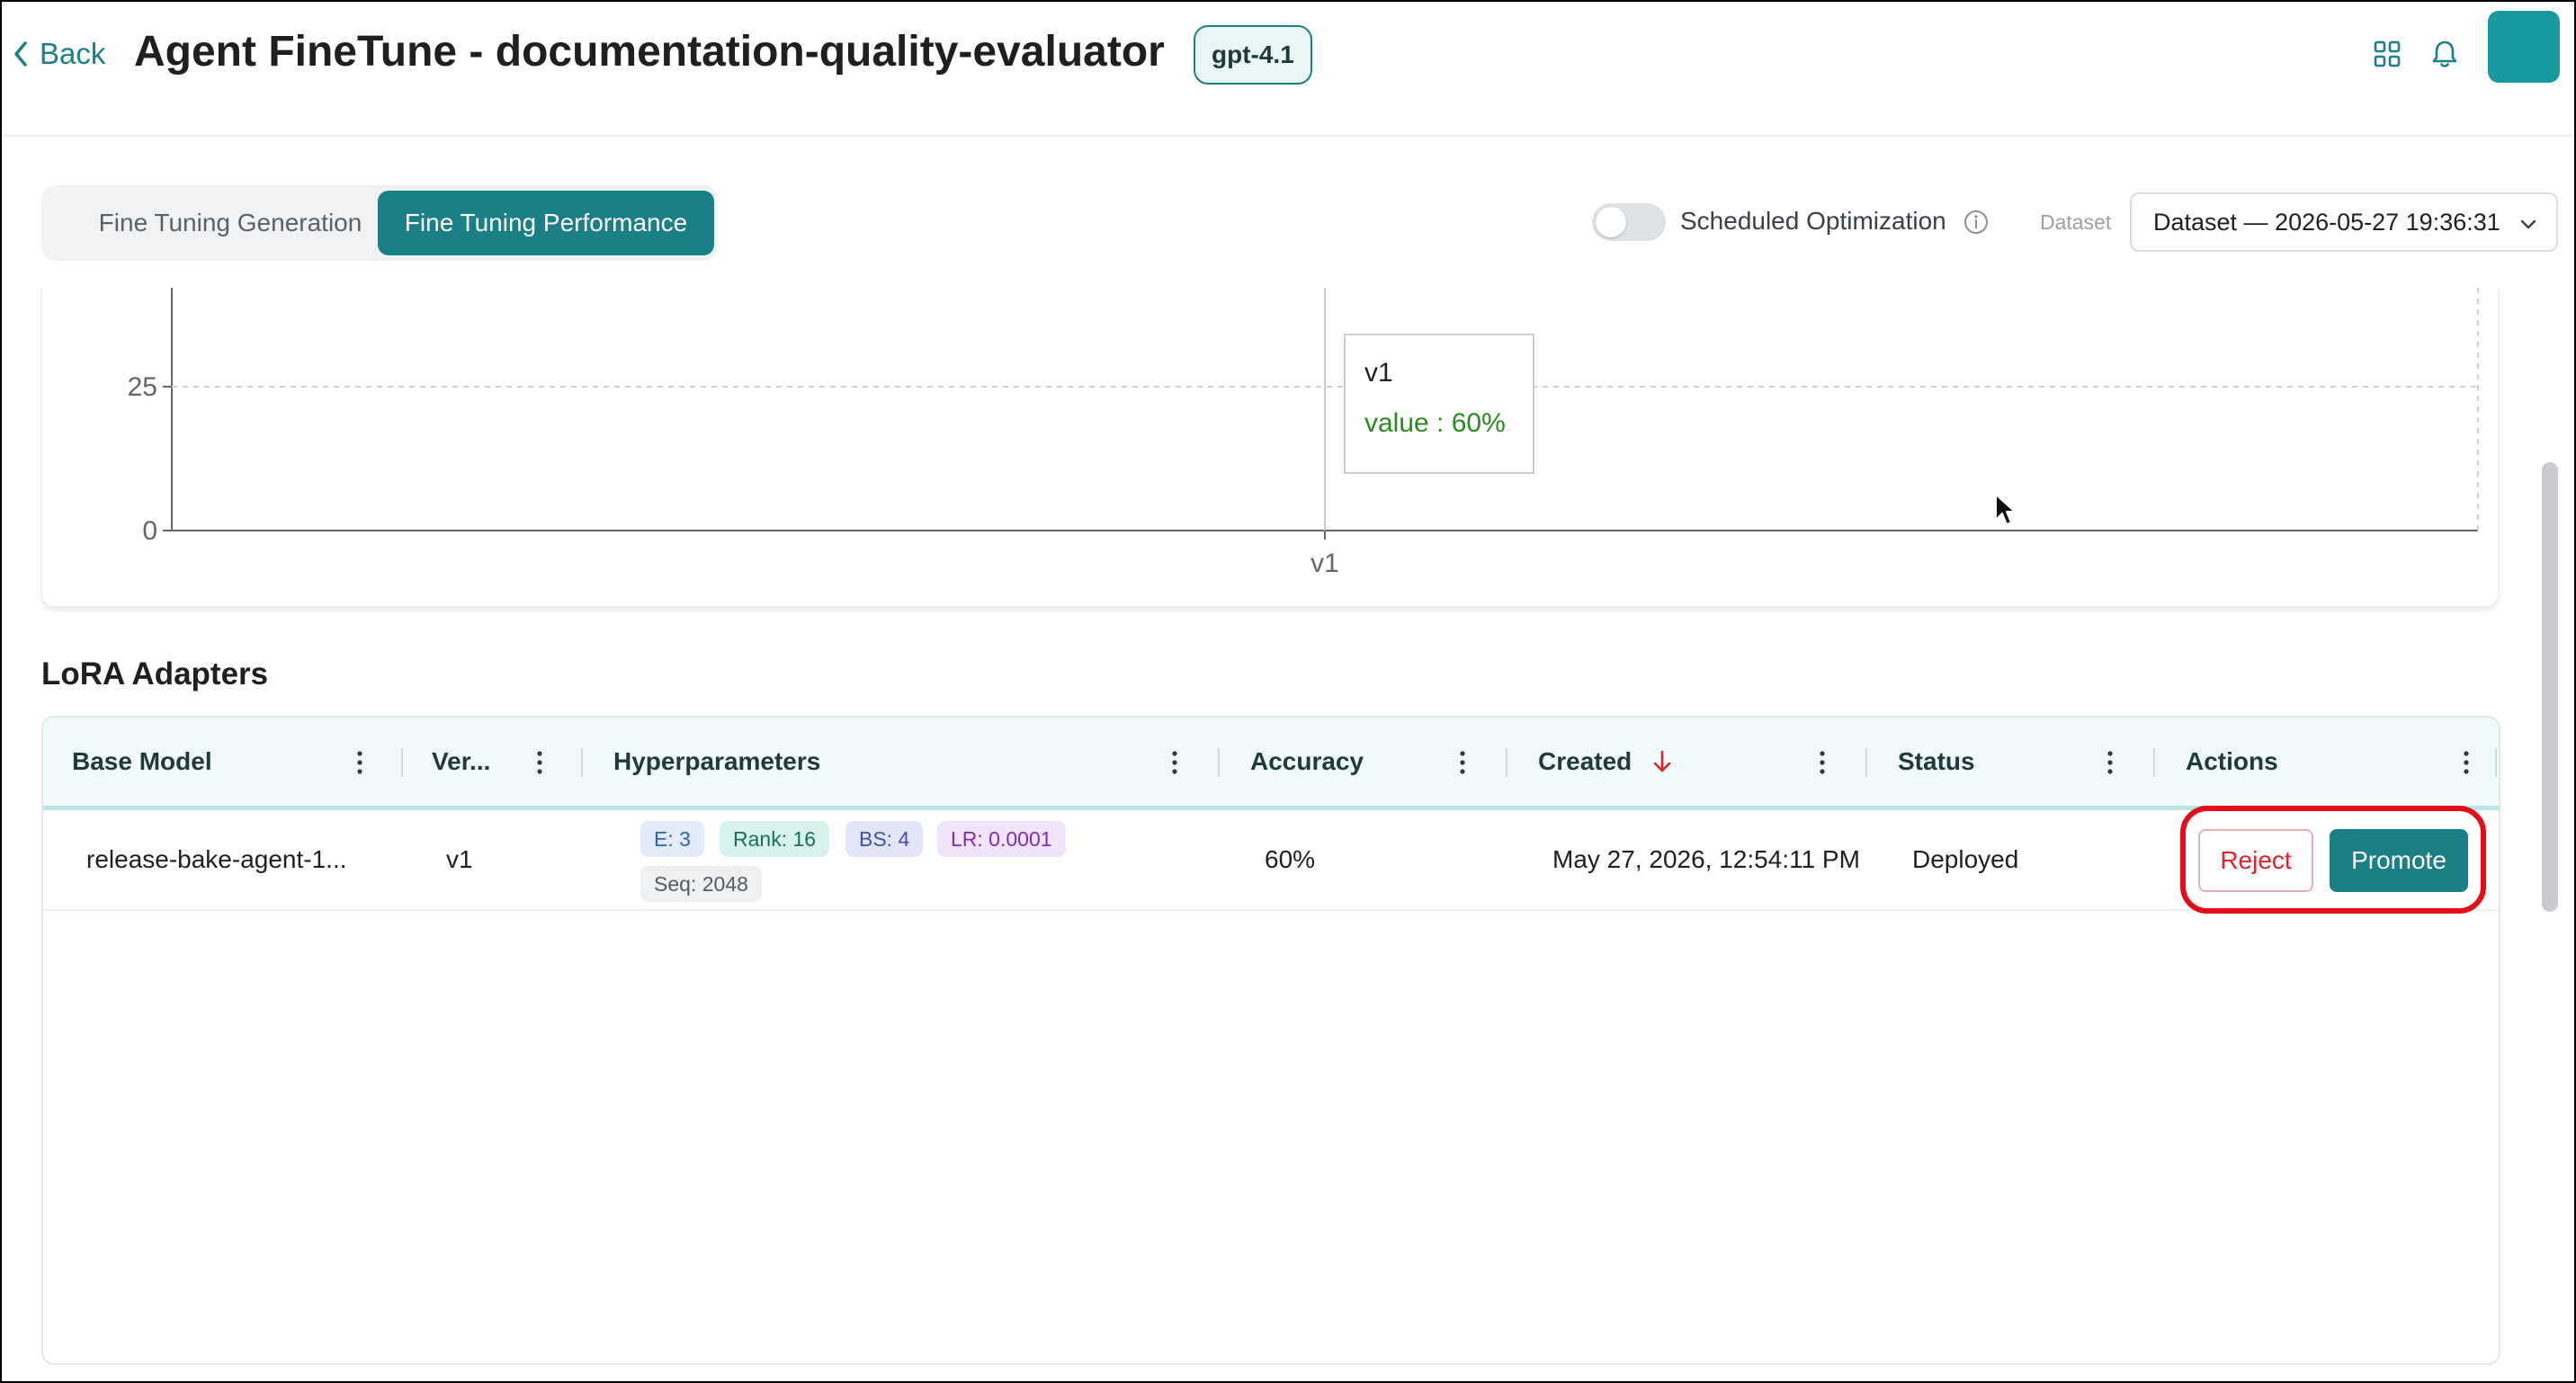 This screenshot has width=2576, height=1383. I want to click on col-status: Status, so click(1936, 762).